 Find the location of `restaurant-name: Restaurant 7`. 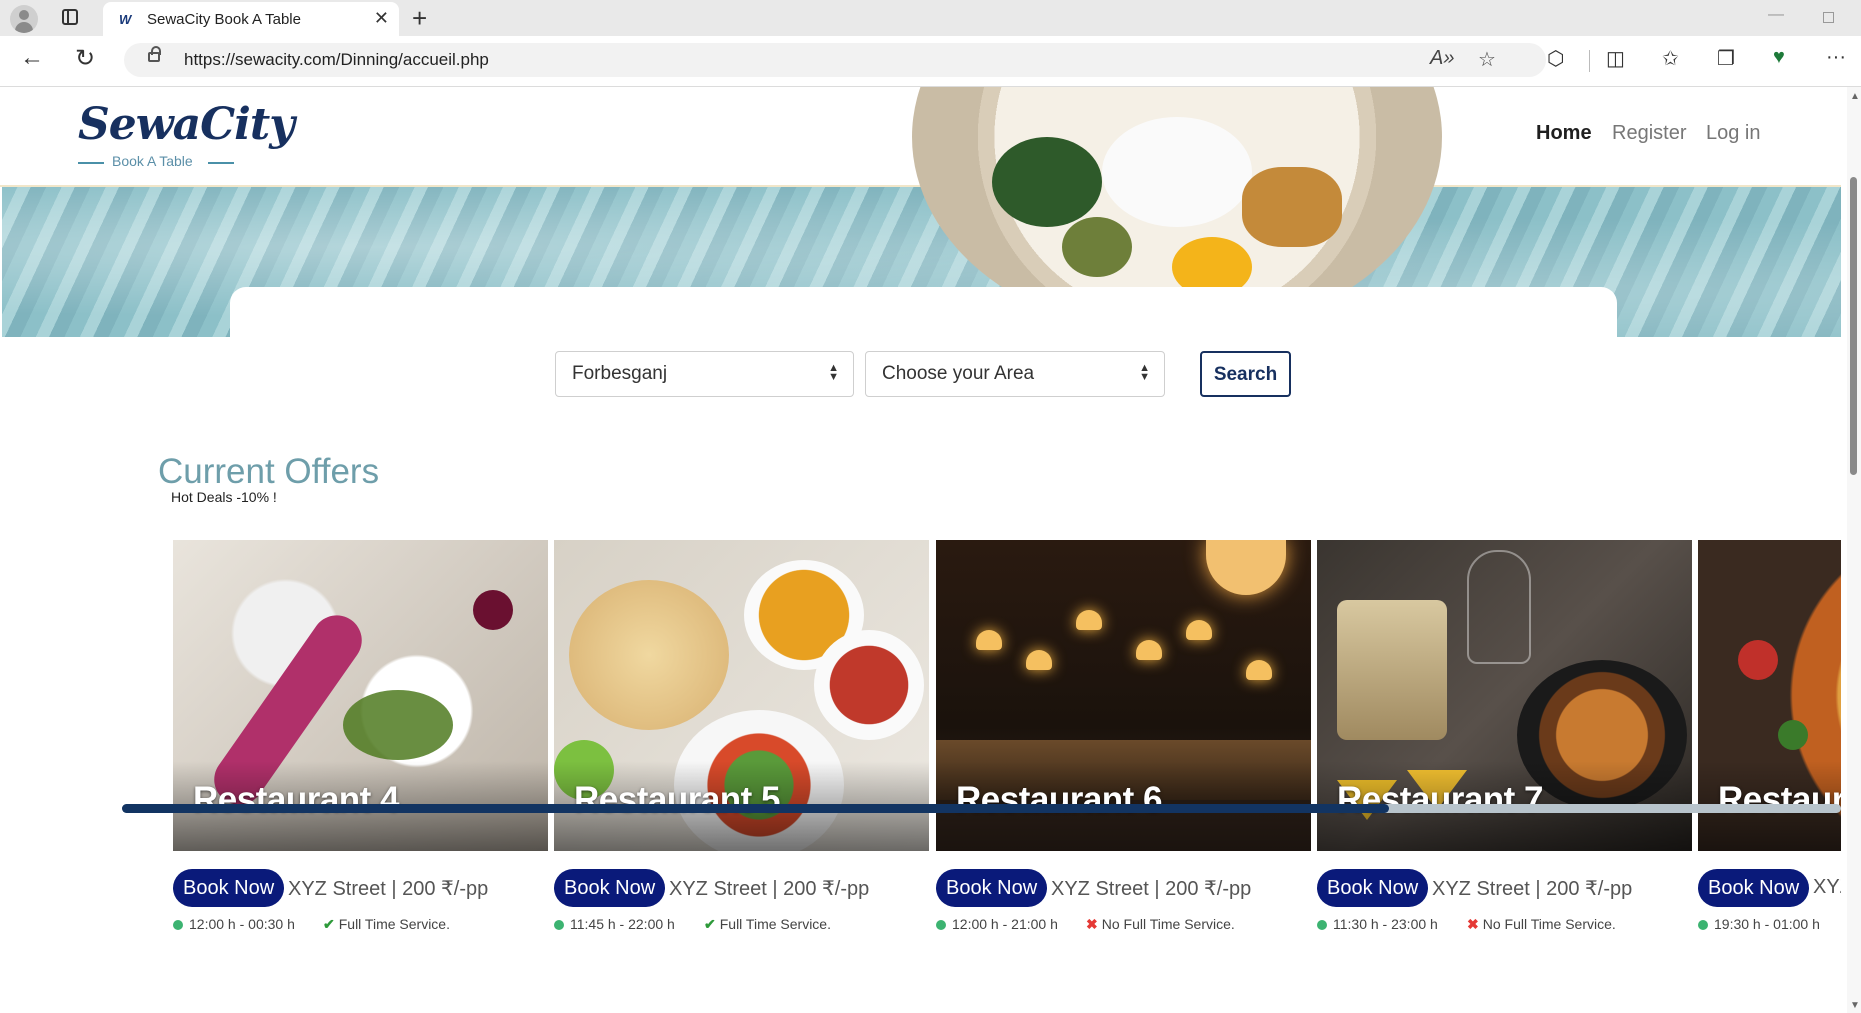

restaurant-name: Restaurant 7 is located at coordinates (1440, 800).